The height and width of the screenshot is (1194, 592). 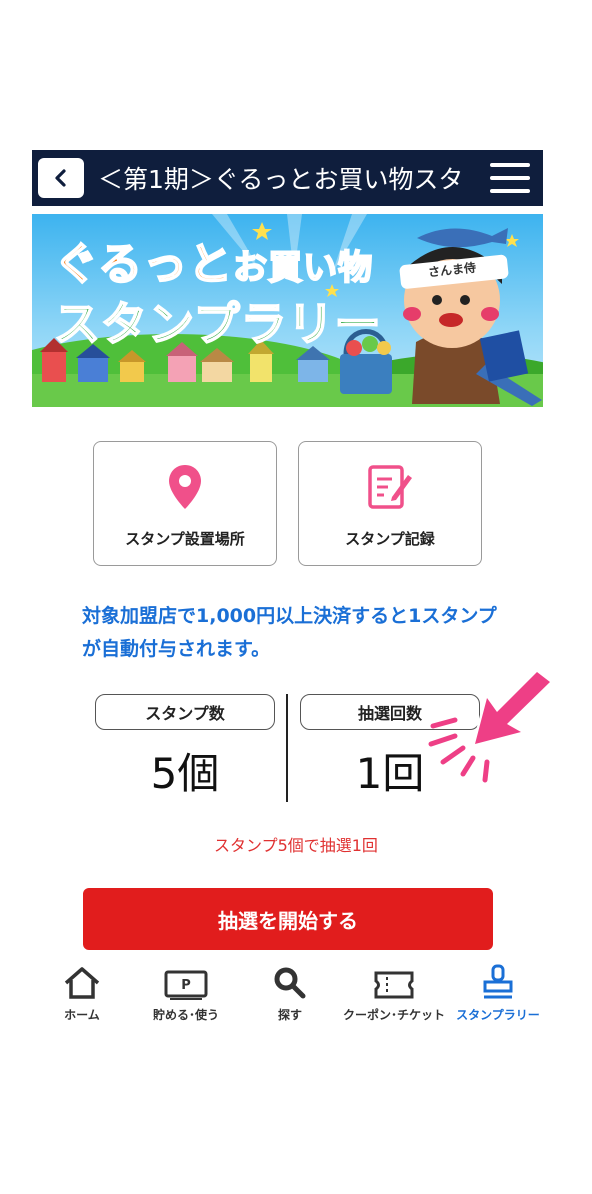 I want to click on stamp-count-label: スタンプ数, so click(x=185, y=712).